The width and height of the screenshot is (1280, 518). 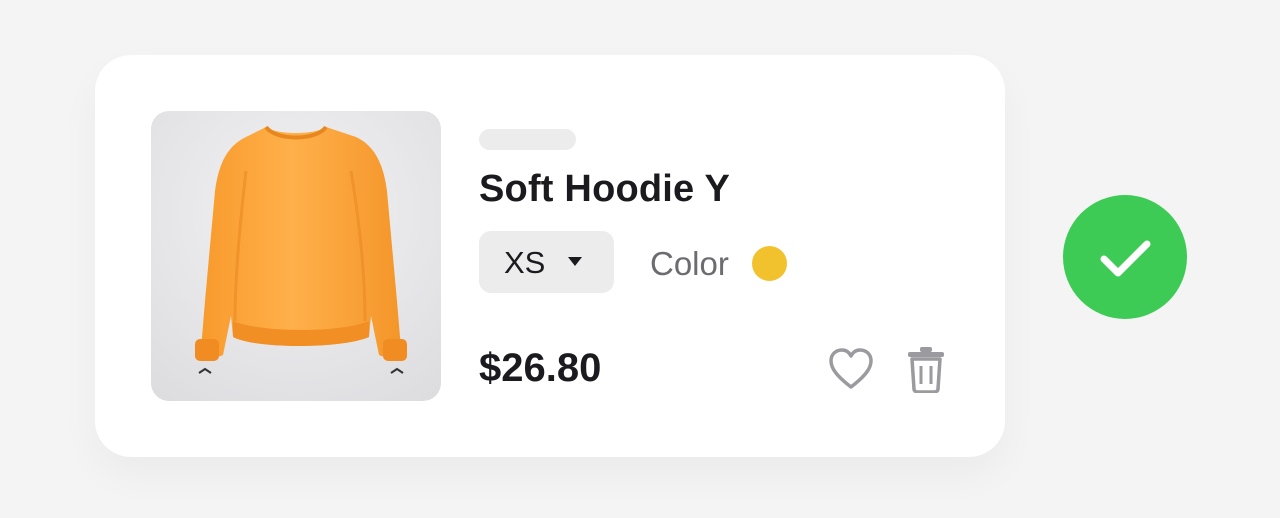 I want to click on delete-button, so click(x=926, y=369).